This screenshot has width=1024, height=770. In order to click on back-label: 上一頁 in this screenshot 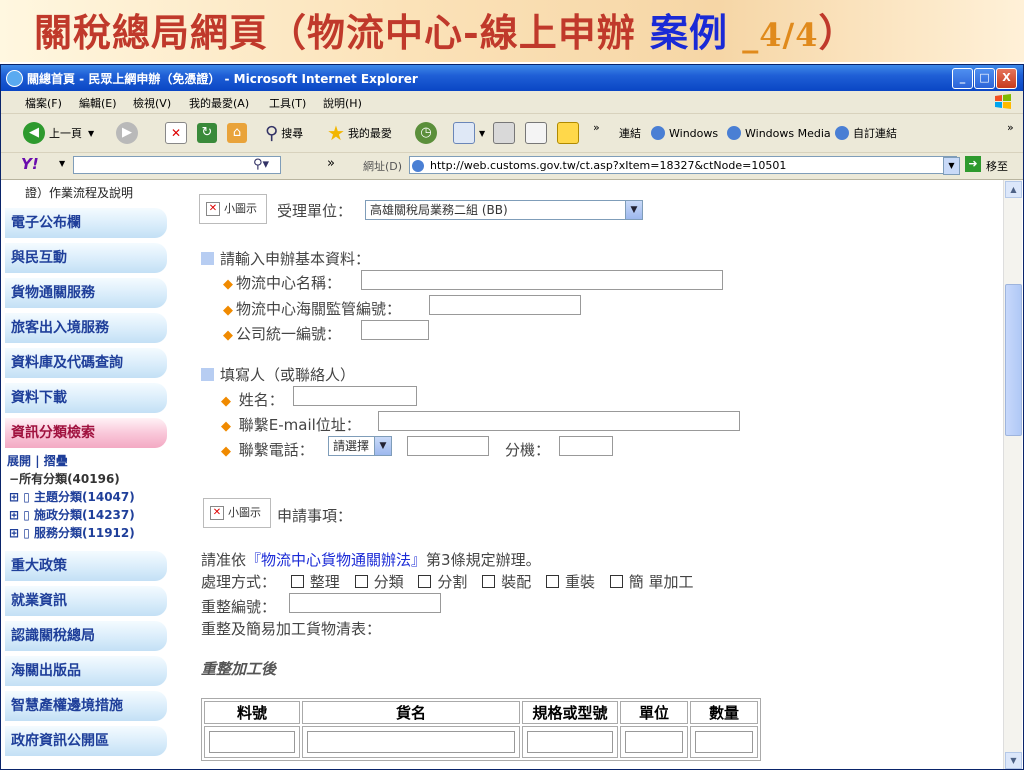, I will do `click(65, 133)`.